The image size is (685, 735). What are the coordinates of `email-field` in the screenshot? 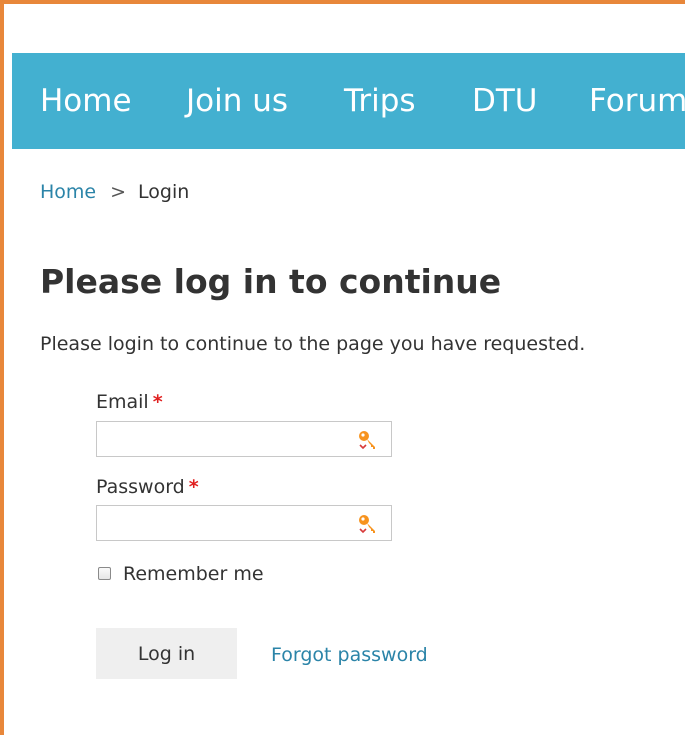 It's located at (230, 438).